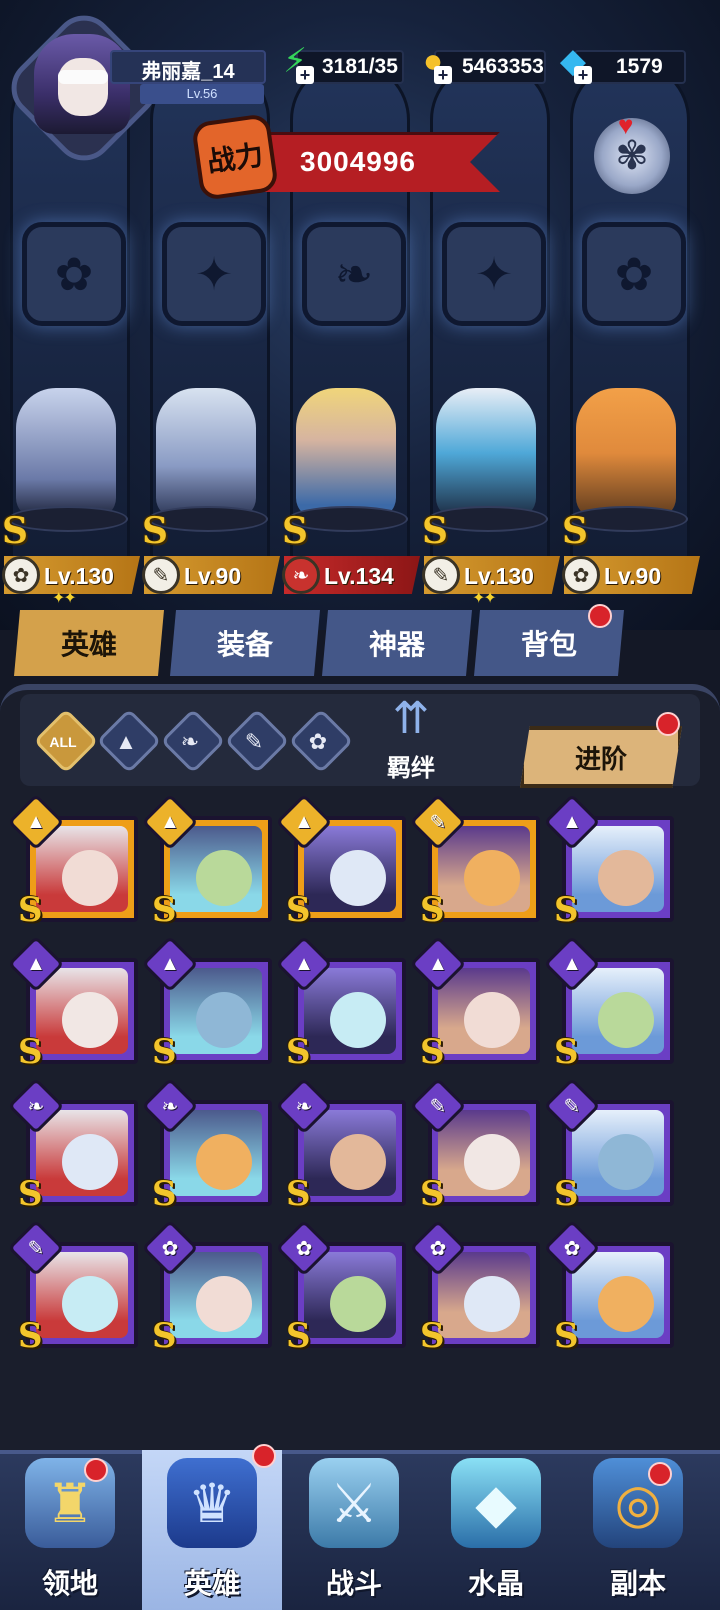 The image size is (720, 1610). I want to click on nav-battle: ⚔ 战斗, so click(354, 1530).